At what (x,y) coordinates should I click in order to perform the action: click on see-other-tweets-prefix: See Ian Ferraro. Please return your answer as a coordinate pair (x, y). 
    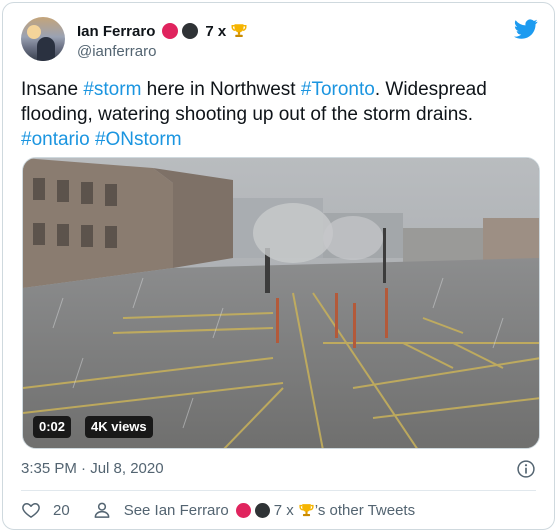
    Looking at the image, I should click on (176, 510).